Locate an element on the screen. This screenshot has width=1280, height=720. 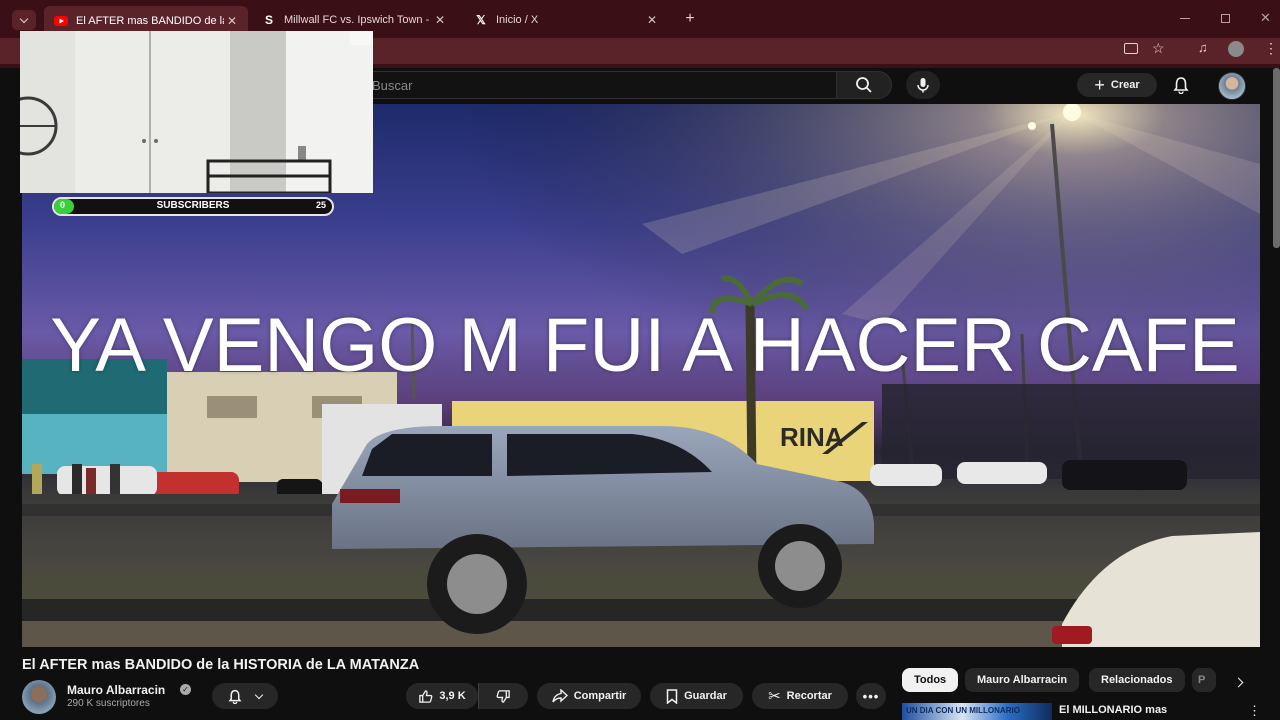
new-tab-button: + is located at coordinates (690, 19).